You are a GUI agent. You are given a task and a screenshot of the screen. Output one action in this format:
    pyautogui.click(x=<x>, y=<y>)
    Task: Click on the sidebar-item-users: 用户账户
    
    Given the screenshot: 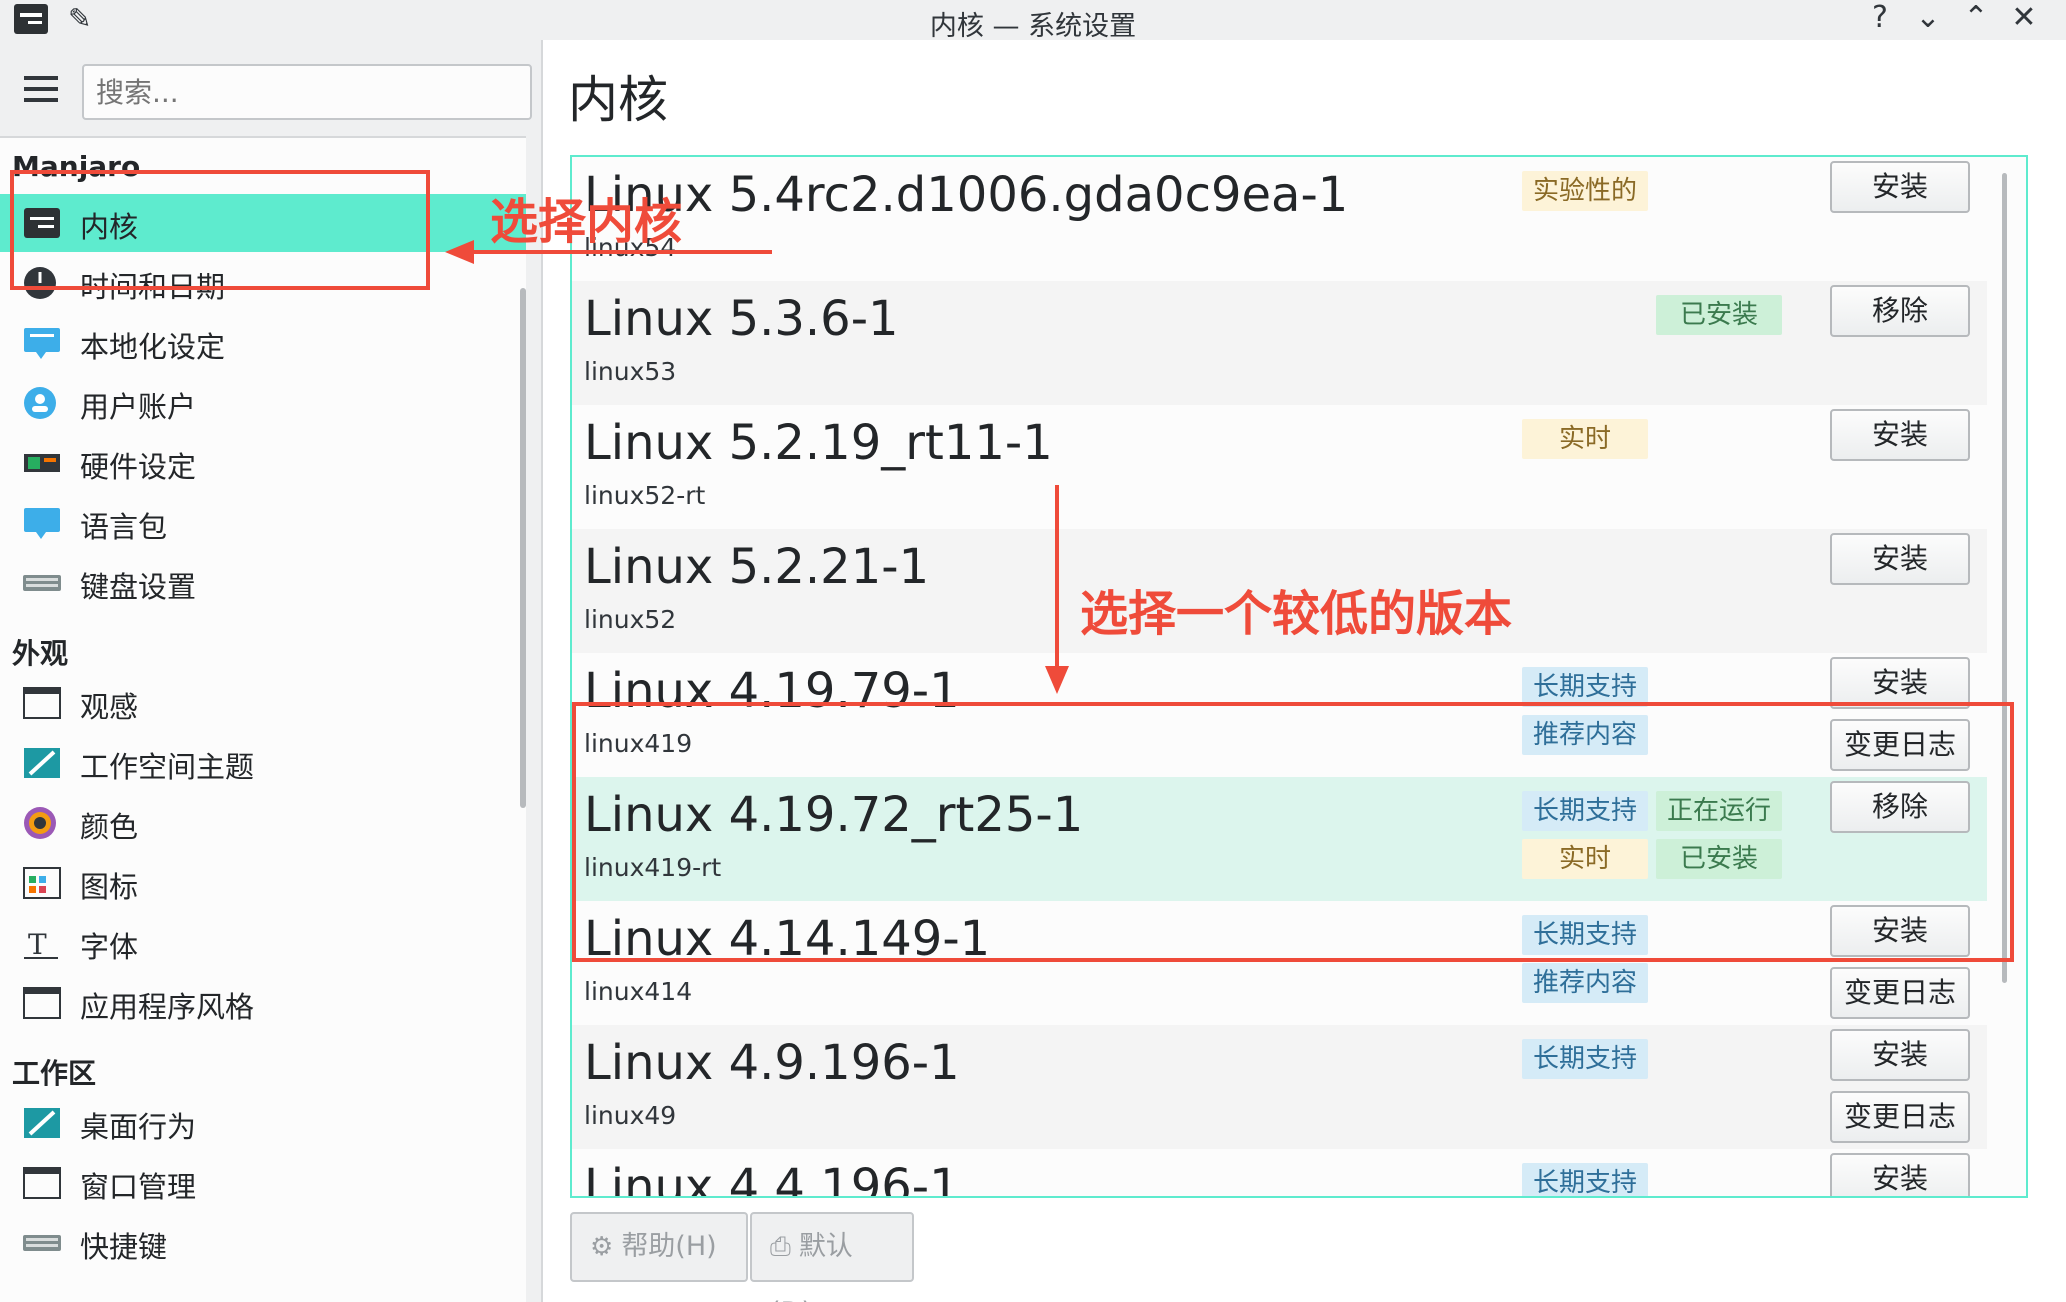 What is the action you would take?
    pyautogui.click(x=263, y=403)
    